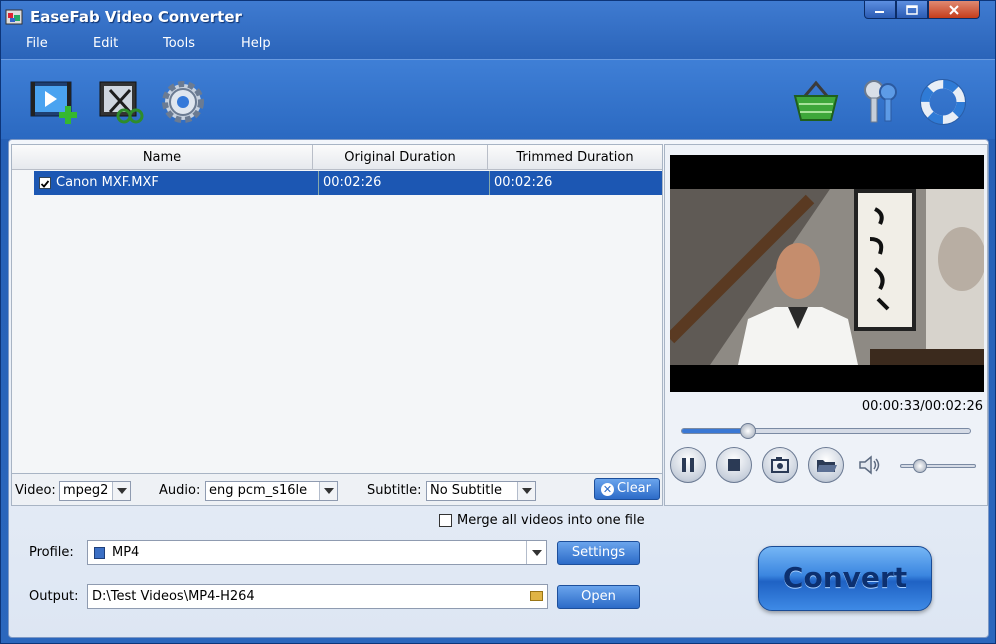 The height and width of the screenshot is (644, 996). I want to click on toolbar, so click(498, 99).